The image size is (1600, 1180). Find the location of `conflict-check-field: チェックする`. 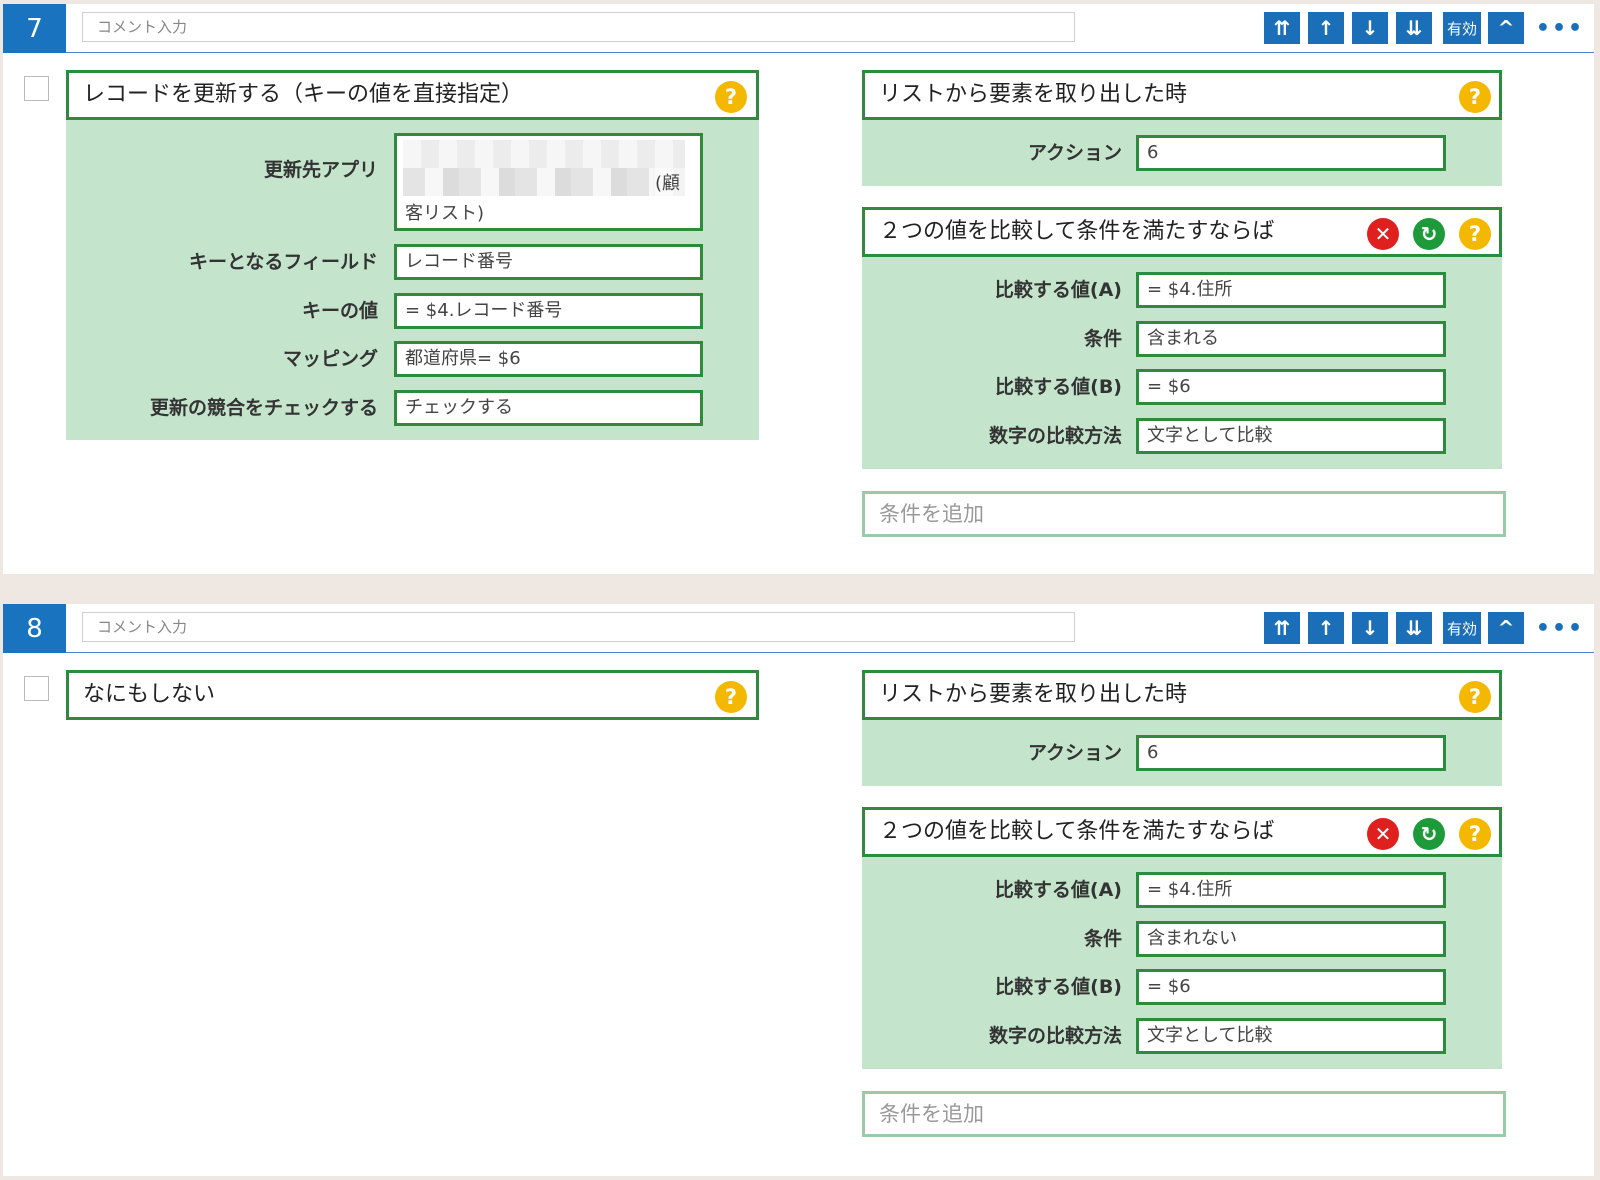

conflict-check-field: チェックする is located at coordinates (548, 408).